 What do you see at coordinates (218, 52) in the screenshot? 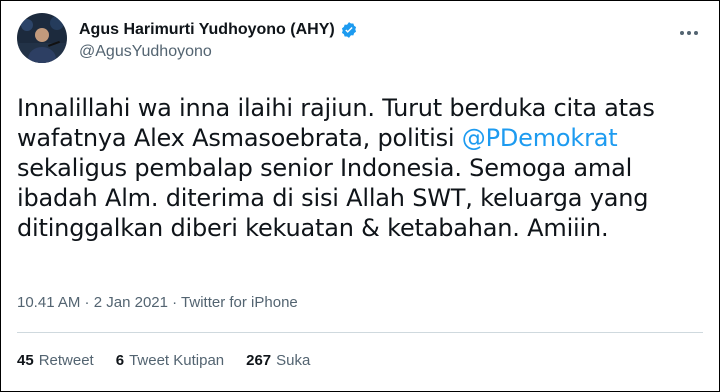
I see `user-handle: @AgusYudhoyono` at bounding box center [218, 52].